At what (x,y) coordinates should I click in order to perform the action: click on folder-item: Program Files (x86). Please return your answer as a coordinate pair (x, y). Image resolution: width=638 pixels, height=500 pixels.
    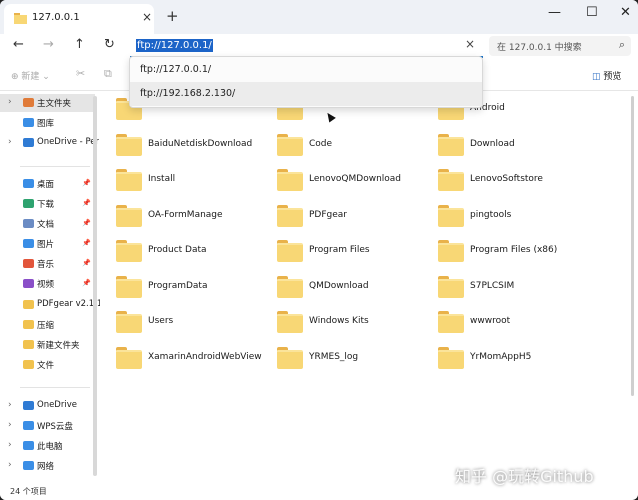
    Looking at the image, I should click on (502, 250).